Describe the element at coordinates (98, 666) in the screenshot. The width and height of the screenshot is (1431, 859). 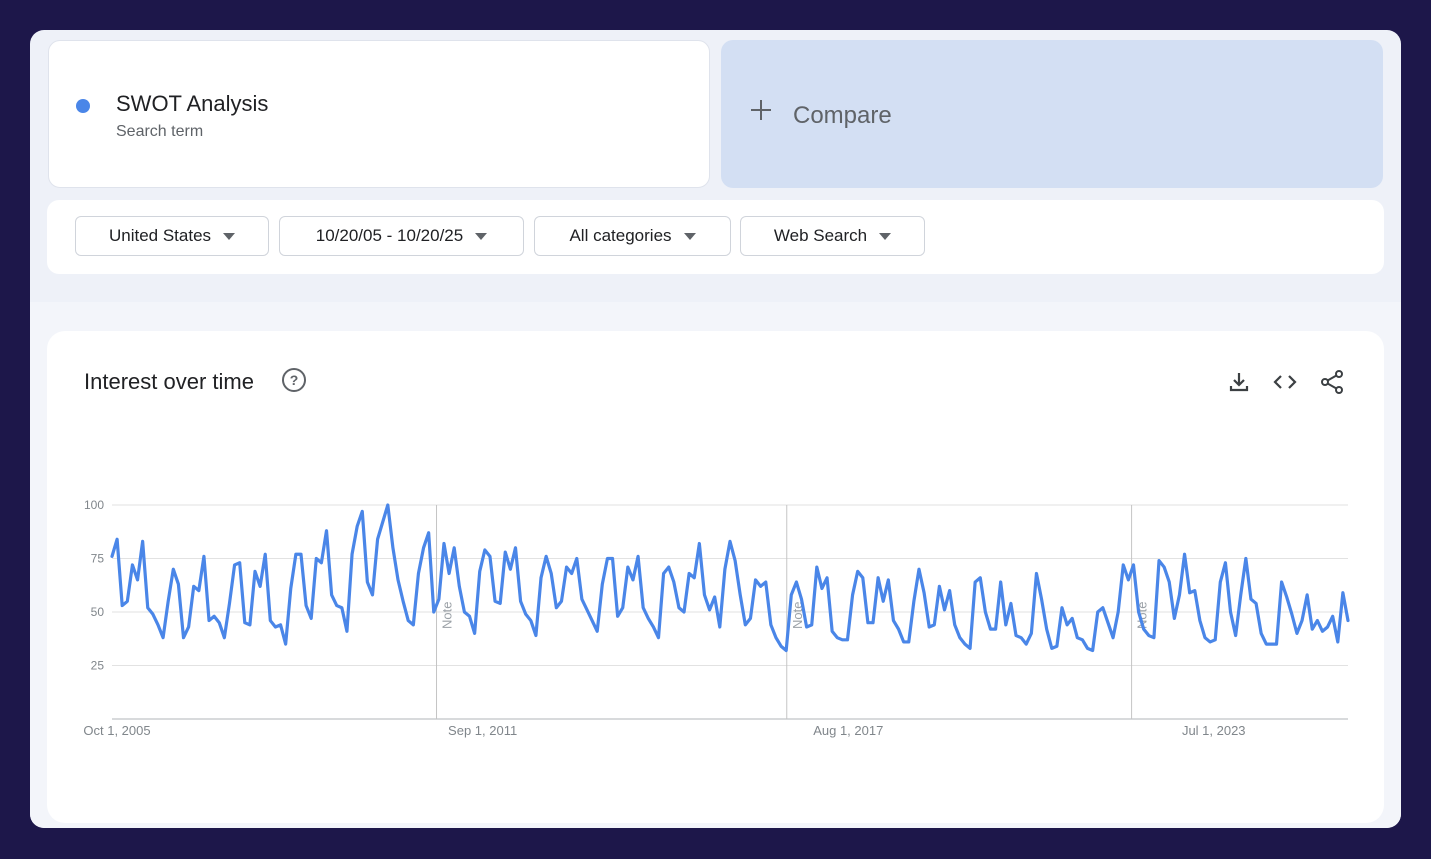
I see `y-tick-label: 25` at that location.